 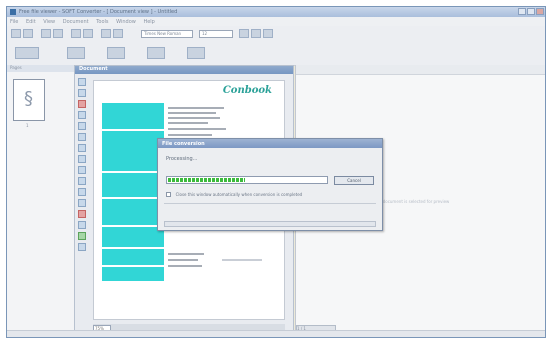 I want to click on open-icon, so click(x=28, y=33).